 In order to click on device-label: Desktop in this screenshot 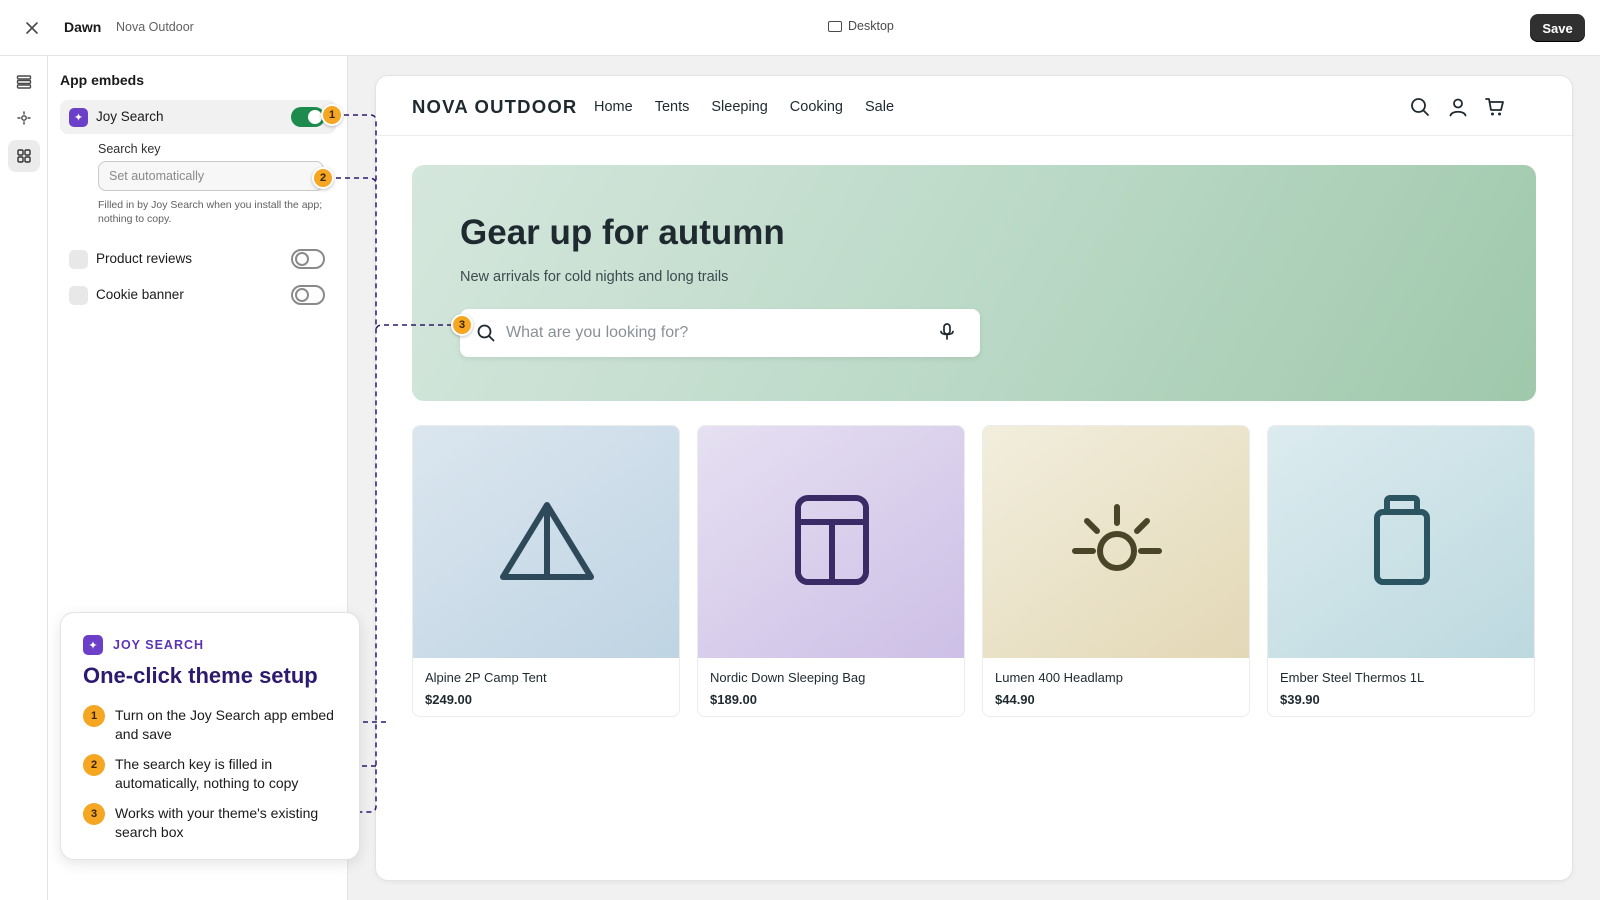, I will do `click(871, 26)`.